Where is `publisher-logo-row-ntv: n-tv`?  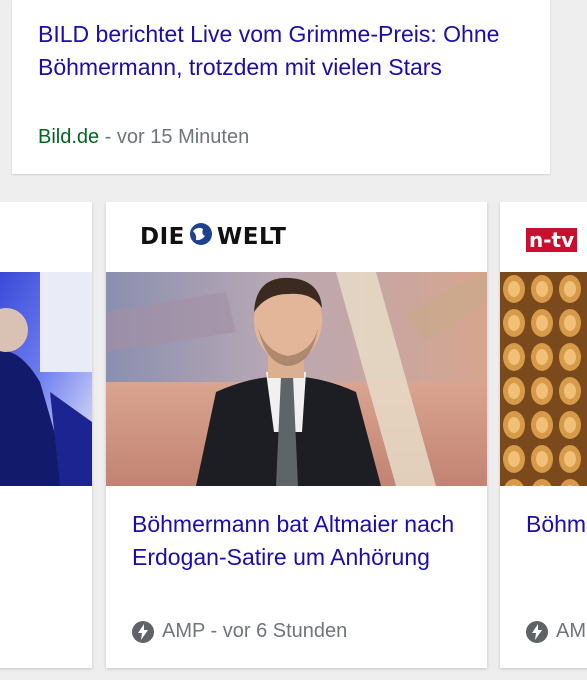 publisher-logo-row-ntv: n-tv is located at coordinates (543, 237).